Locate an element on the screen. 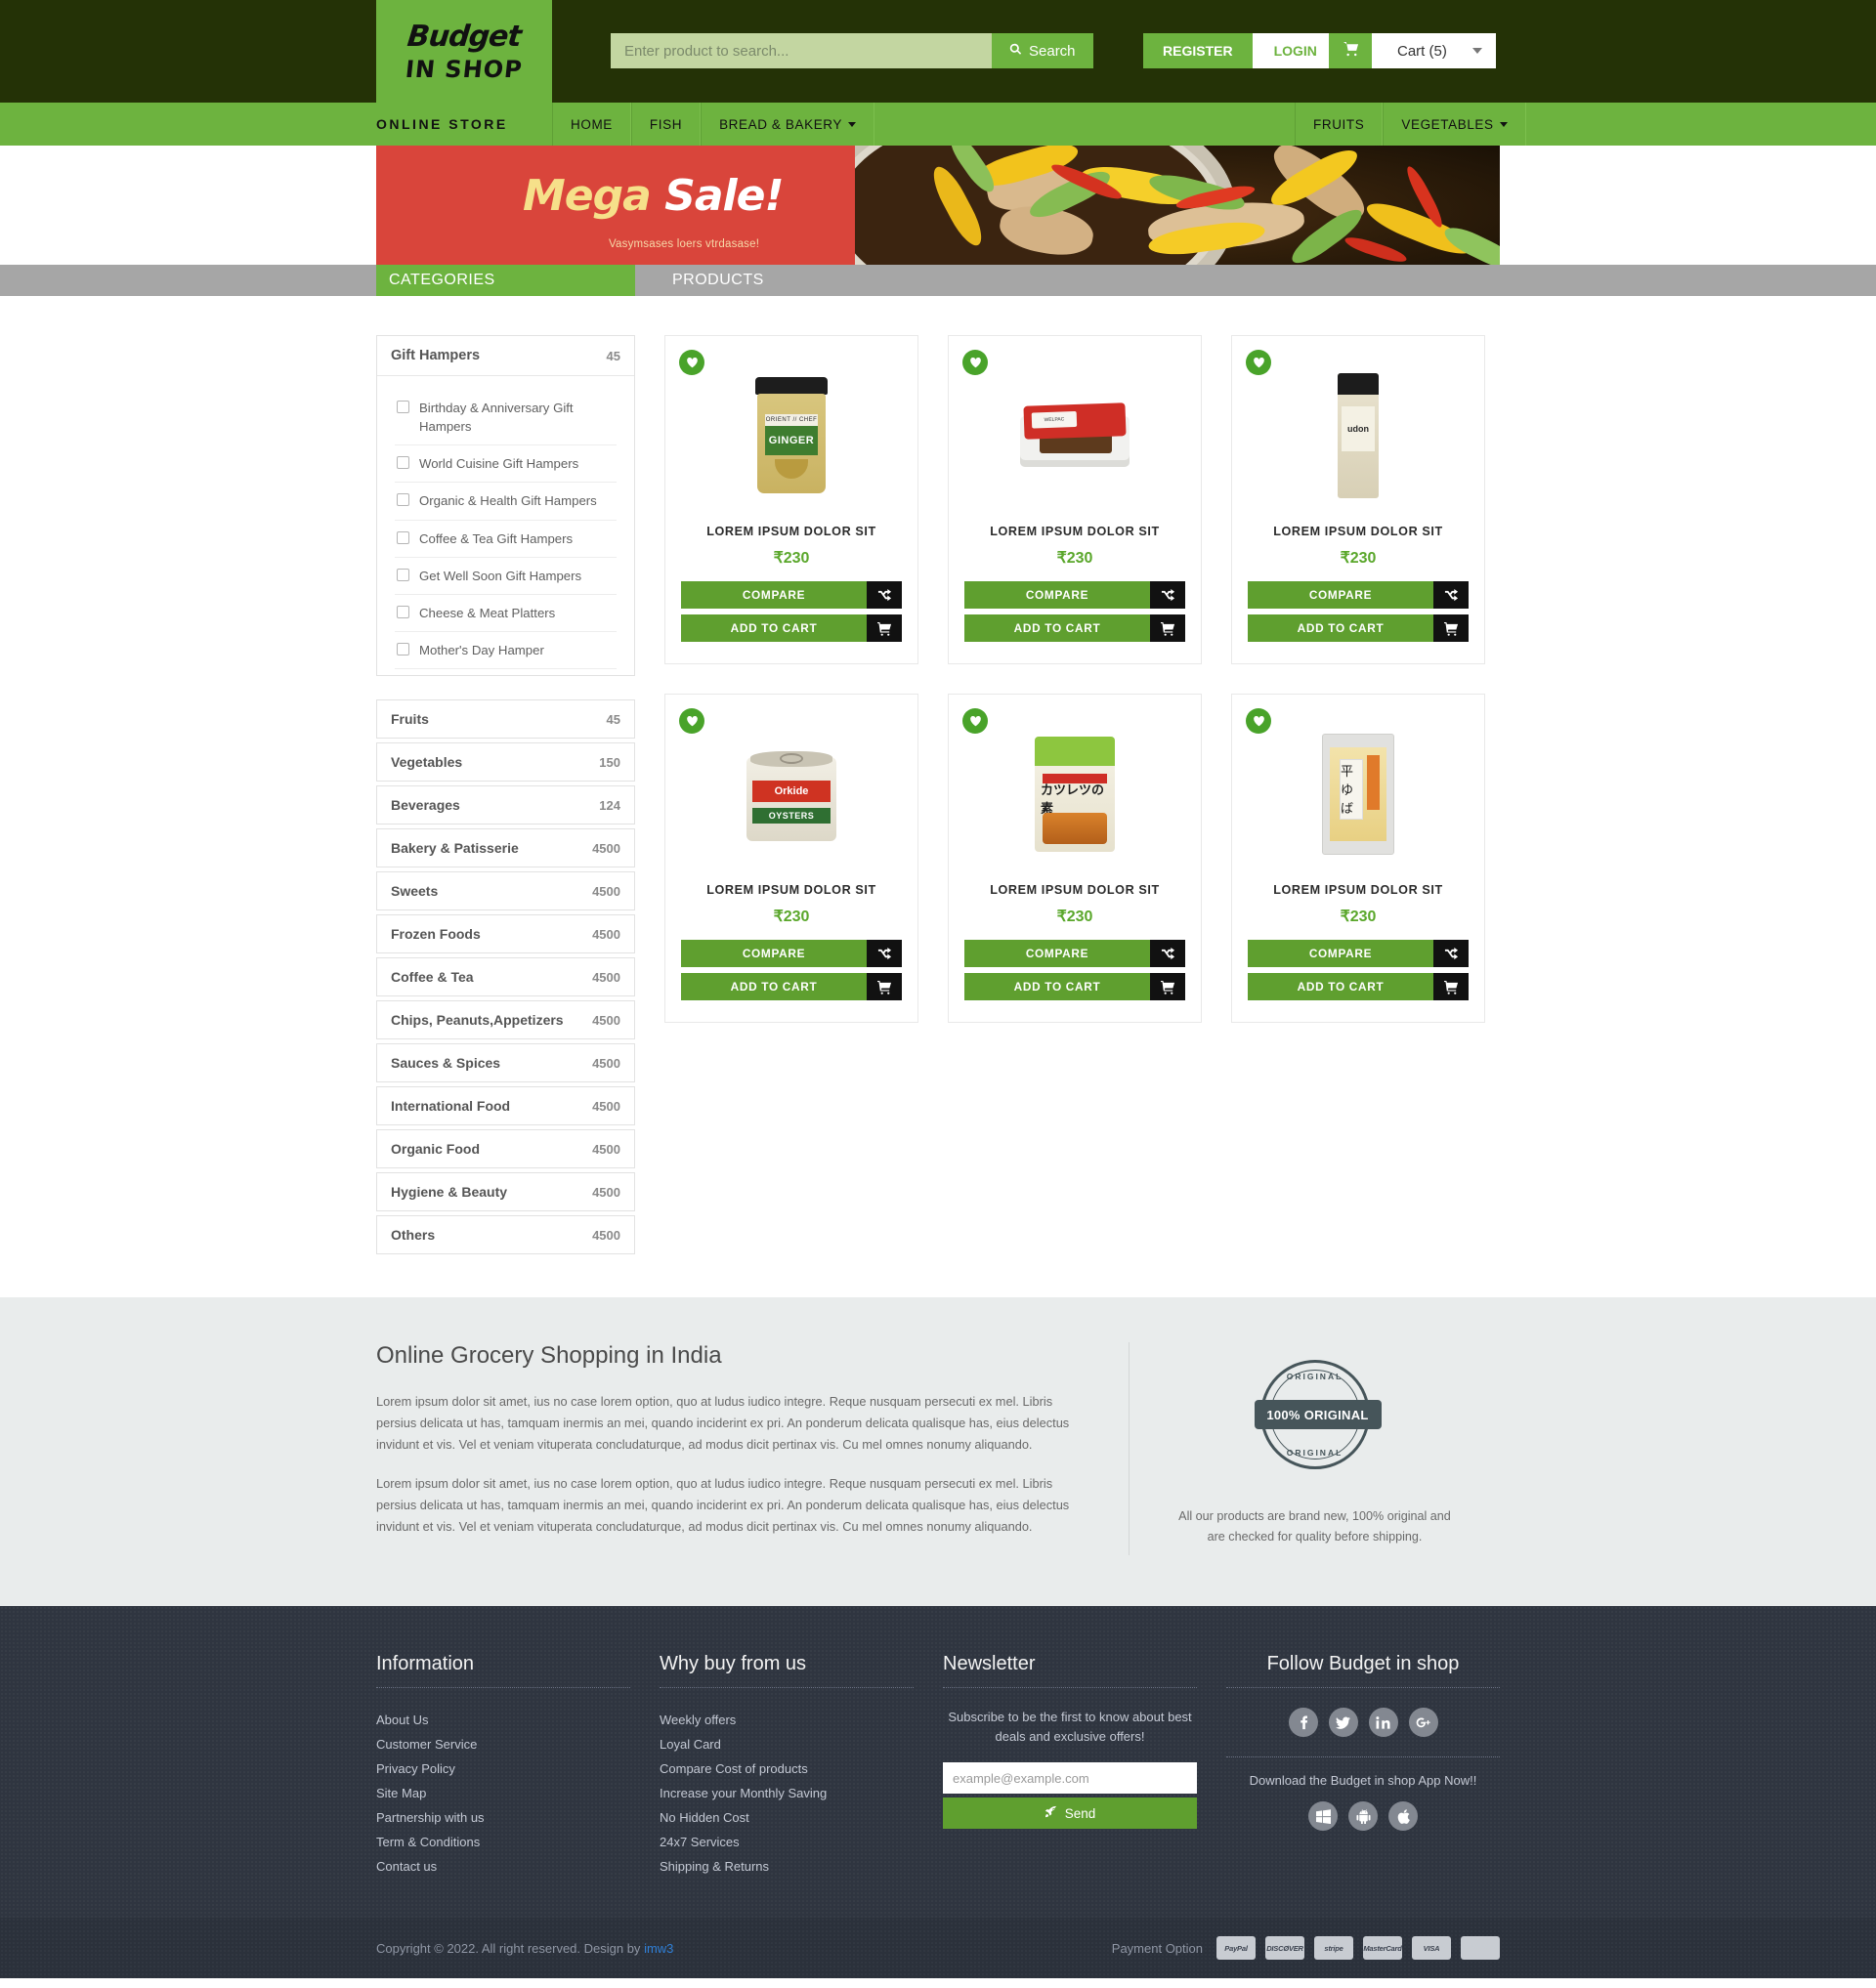  subcategory-item: Organic & Health Gift Hampers is located at coordinates (506, 502).